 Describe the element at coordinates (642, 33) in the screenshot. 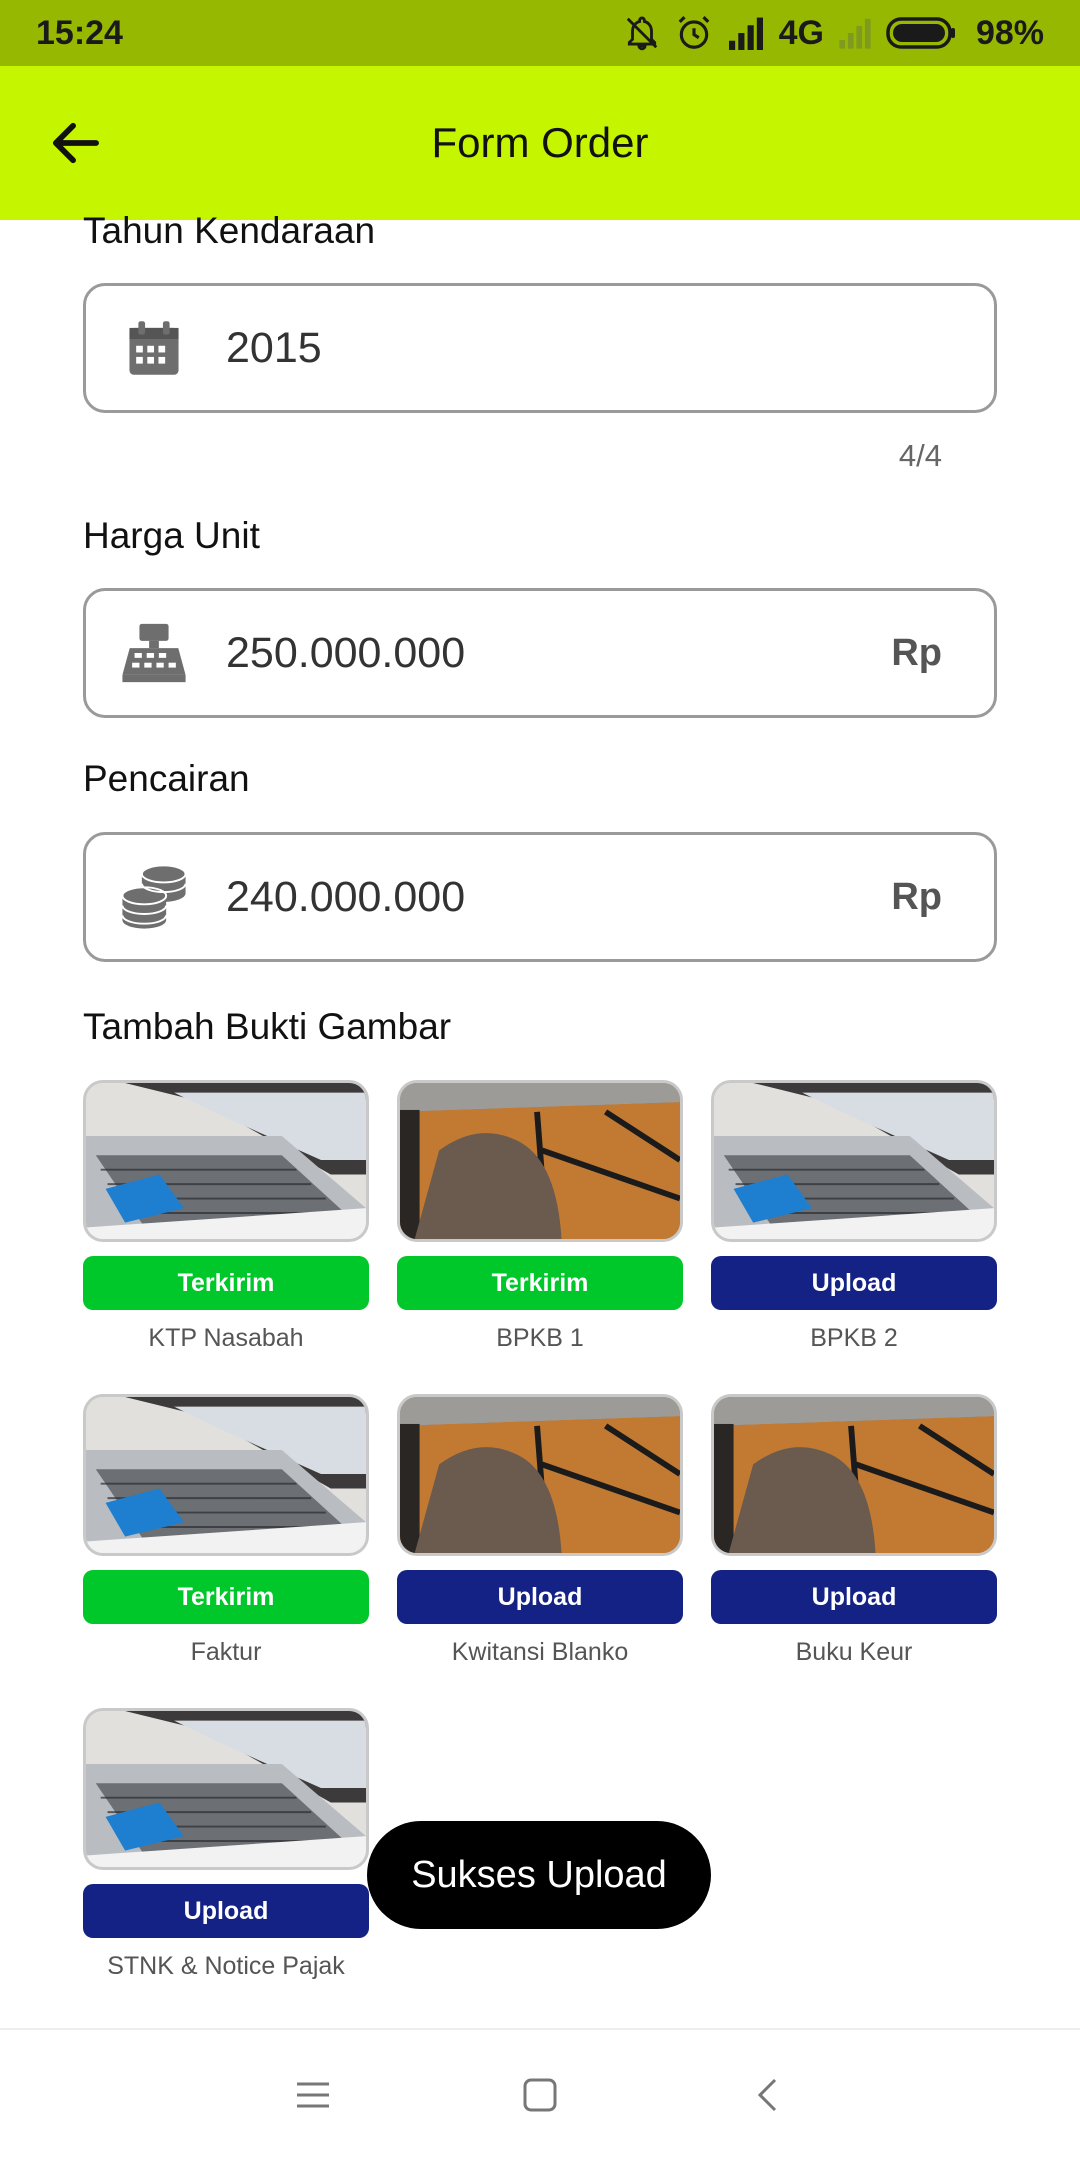

I see `notifications-off-icon` at that location.